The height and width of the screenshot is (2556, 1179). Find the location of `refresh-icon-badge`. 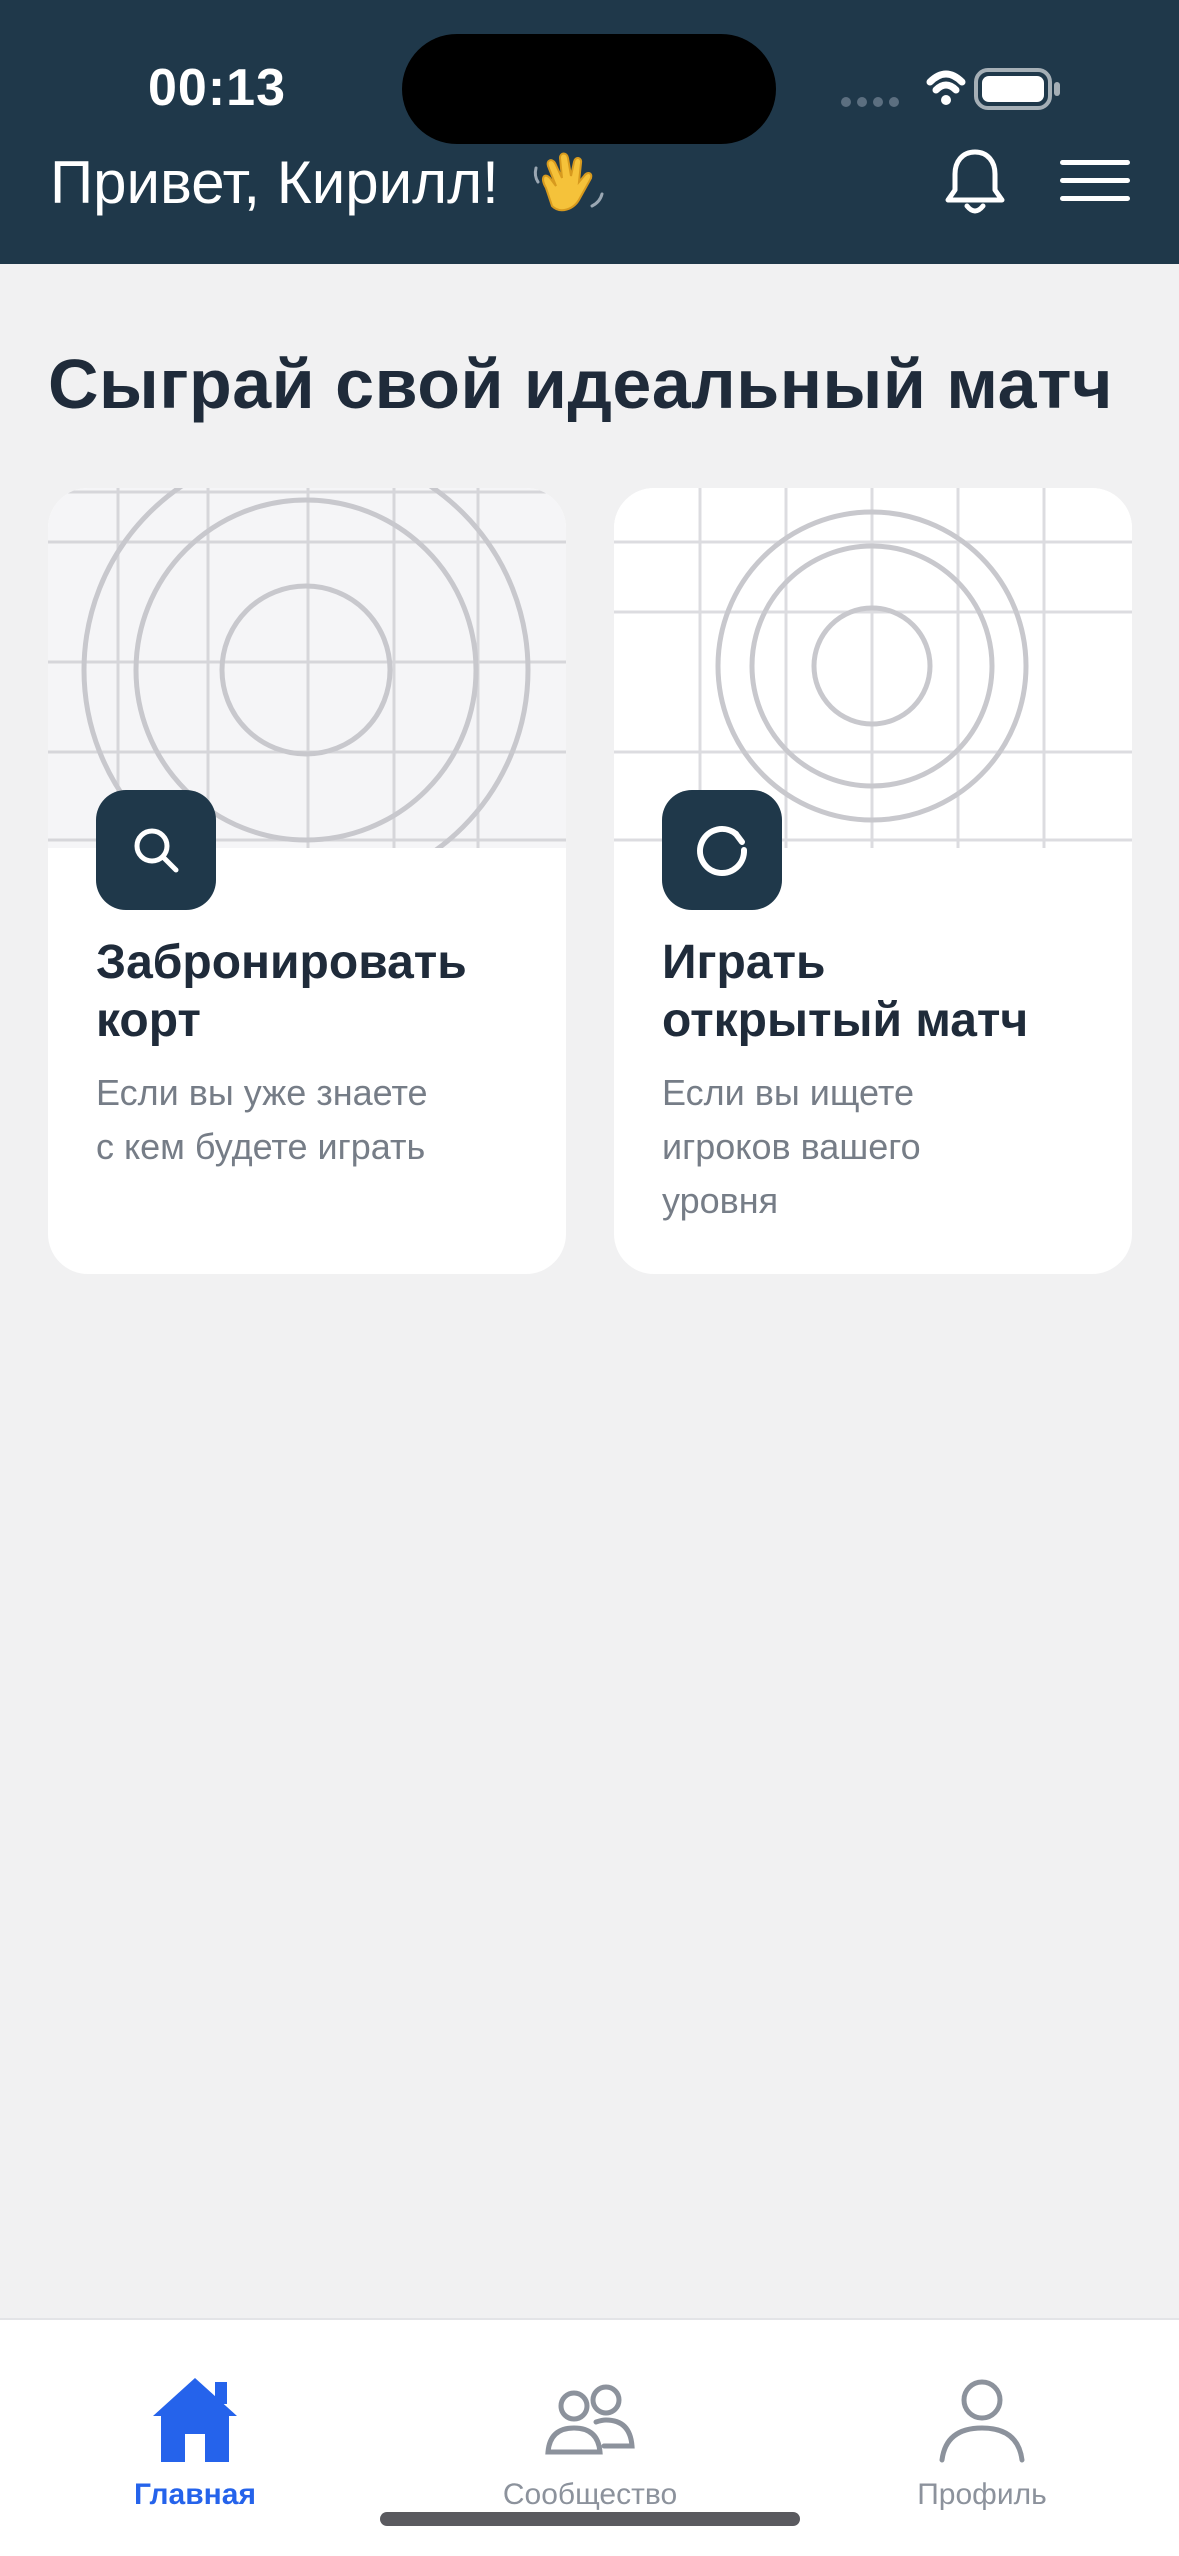

refresh-icon-badge is located at coordinates (722, 850).